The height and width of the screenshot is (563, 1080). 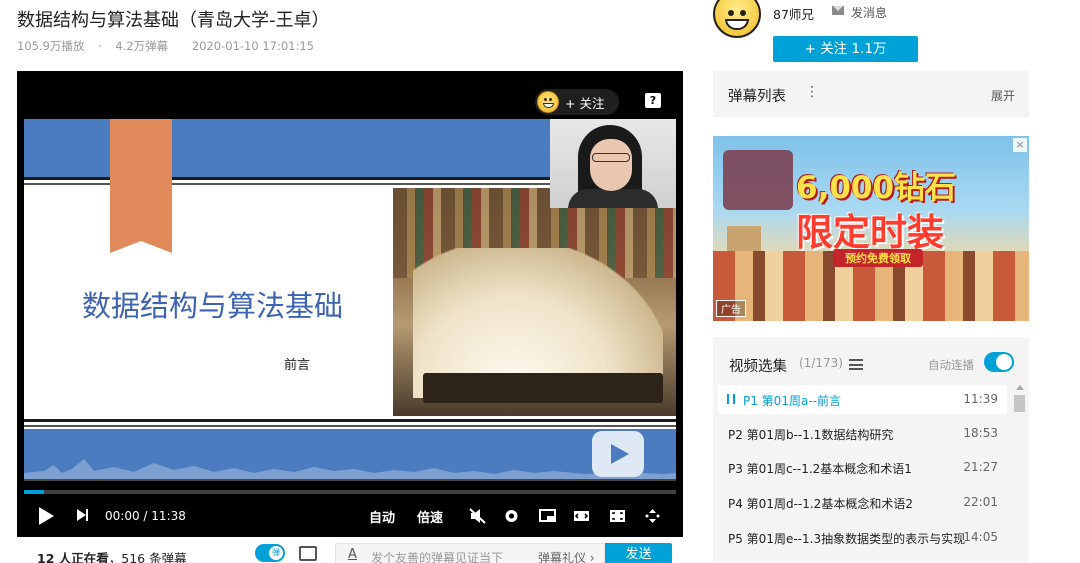 What do you see at coordinates (757, 97) in the screenshot?
I see `danmaku-list-label: 弹幕列表` at bounding box center [757, 97].